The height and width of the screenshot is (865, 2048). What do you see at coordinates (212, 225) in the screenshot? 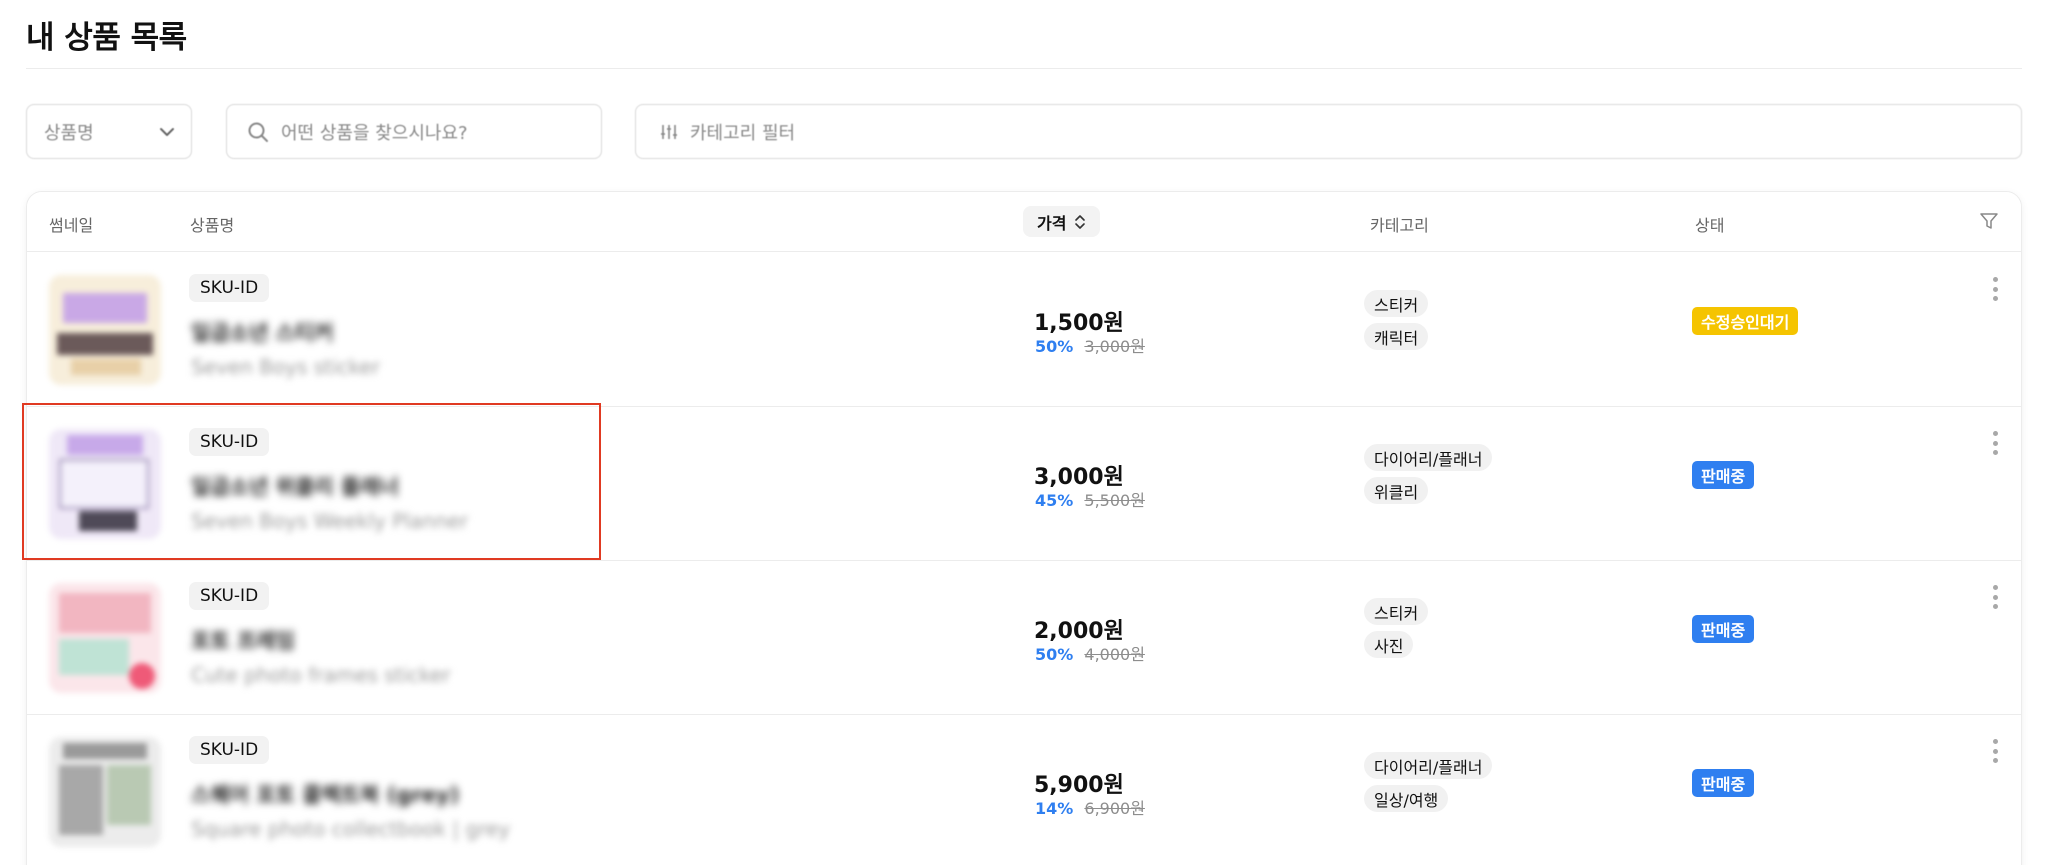
I see `column-name: 상품명` at bounding box center [212, 225].